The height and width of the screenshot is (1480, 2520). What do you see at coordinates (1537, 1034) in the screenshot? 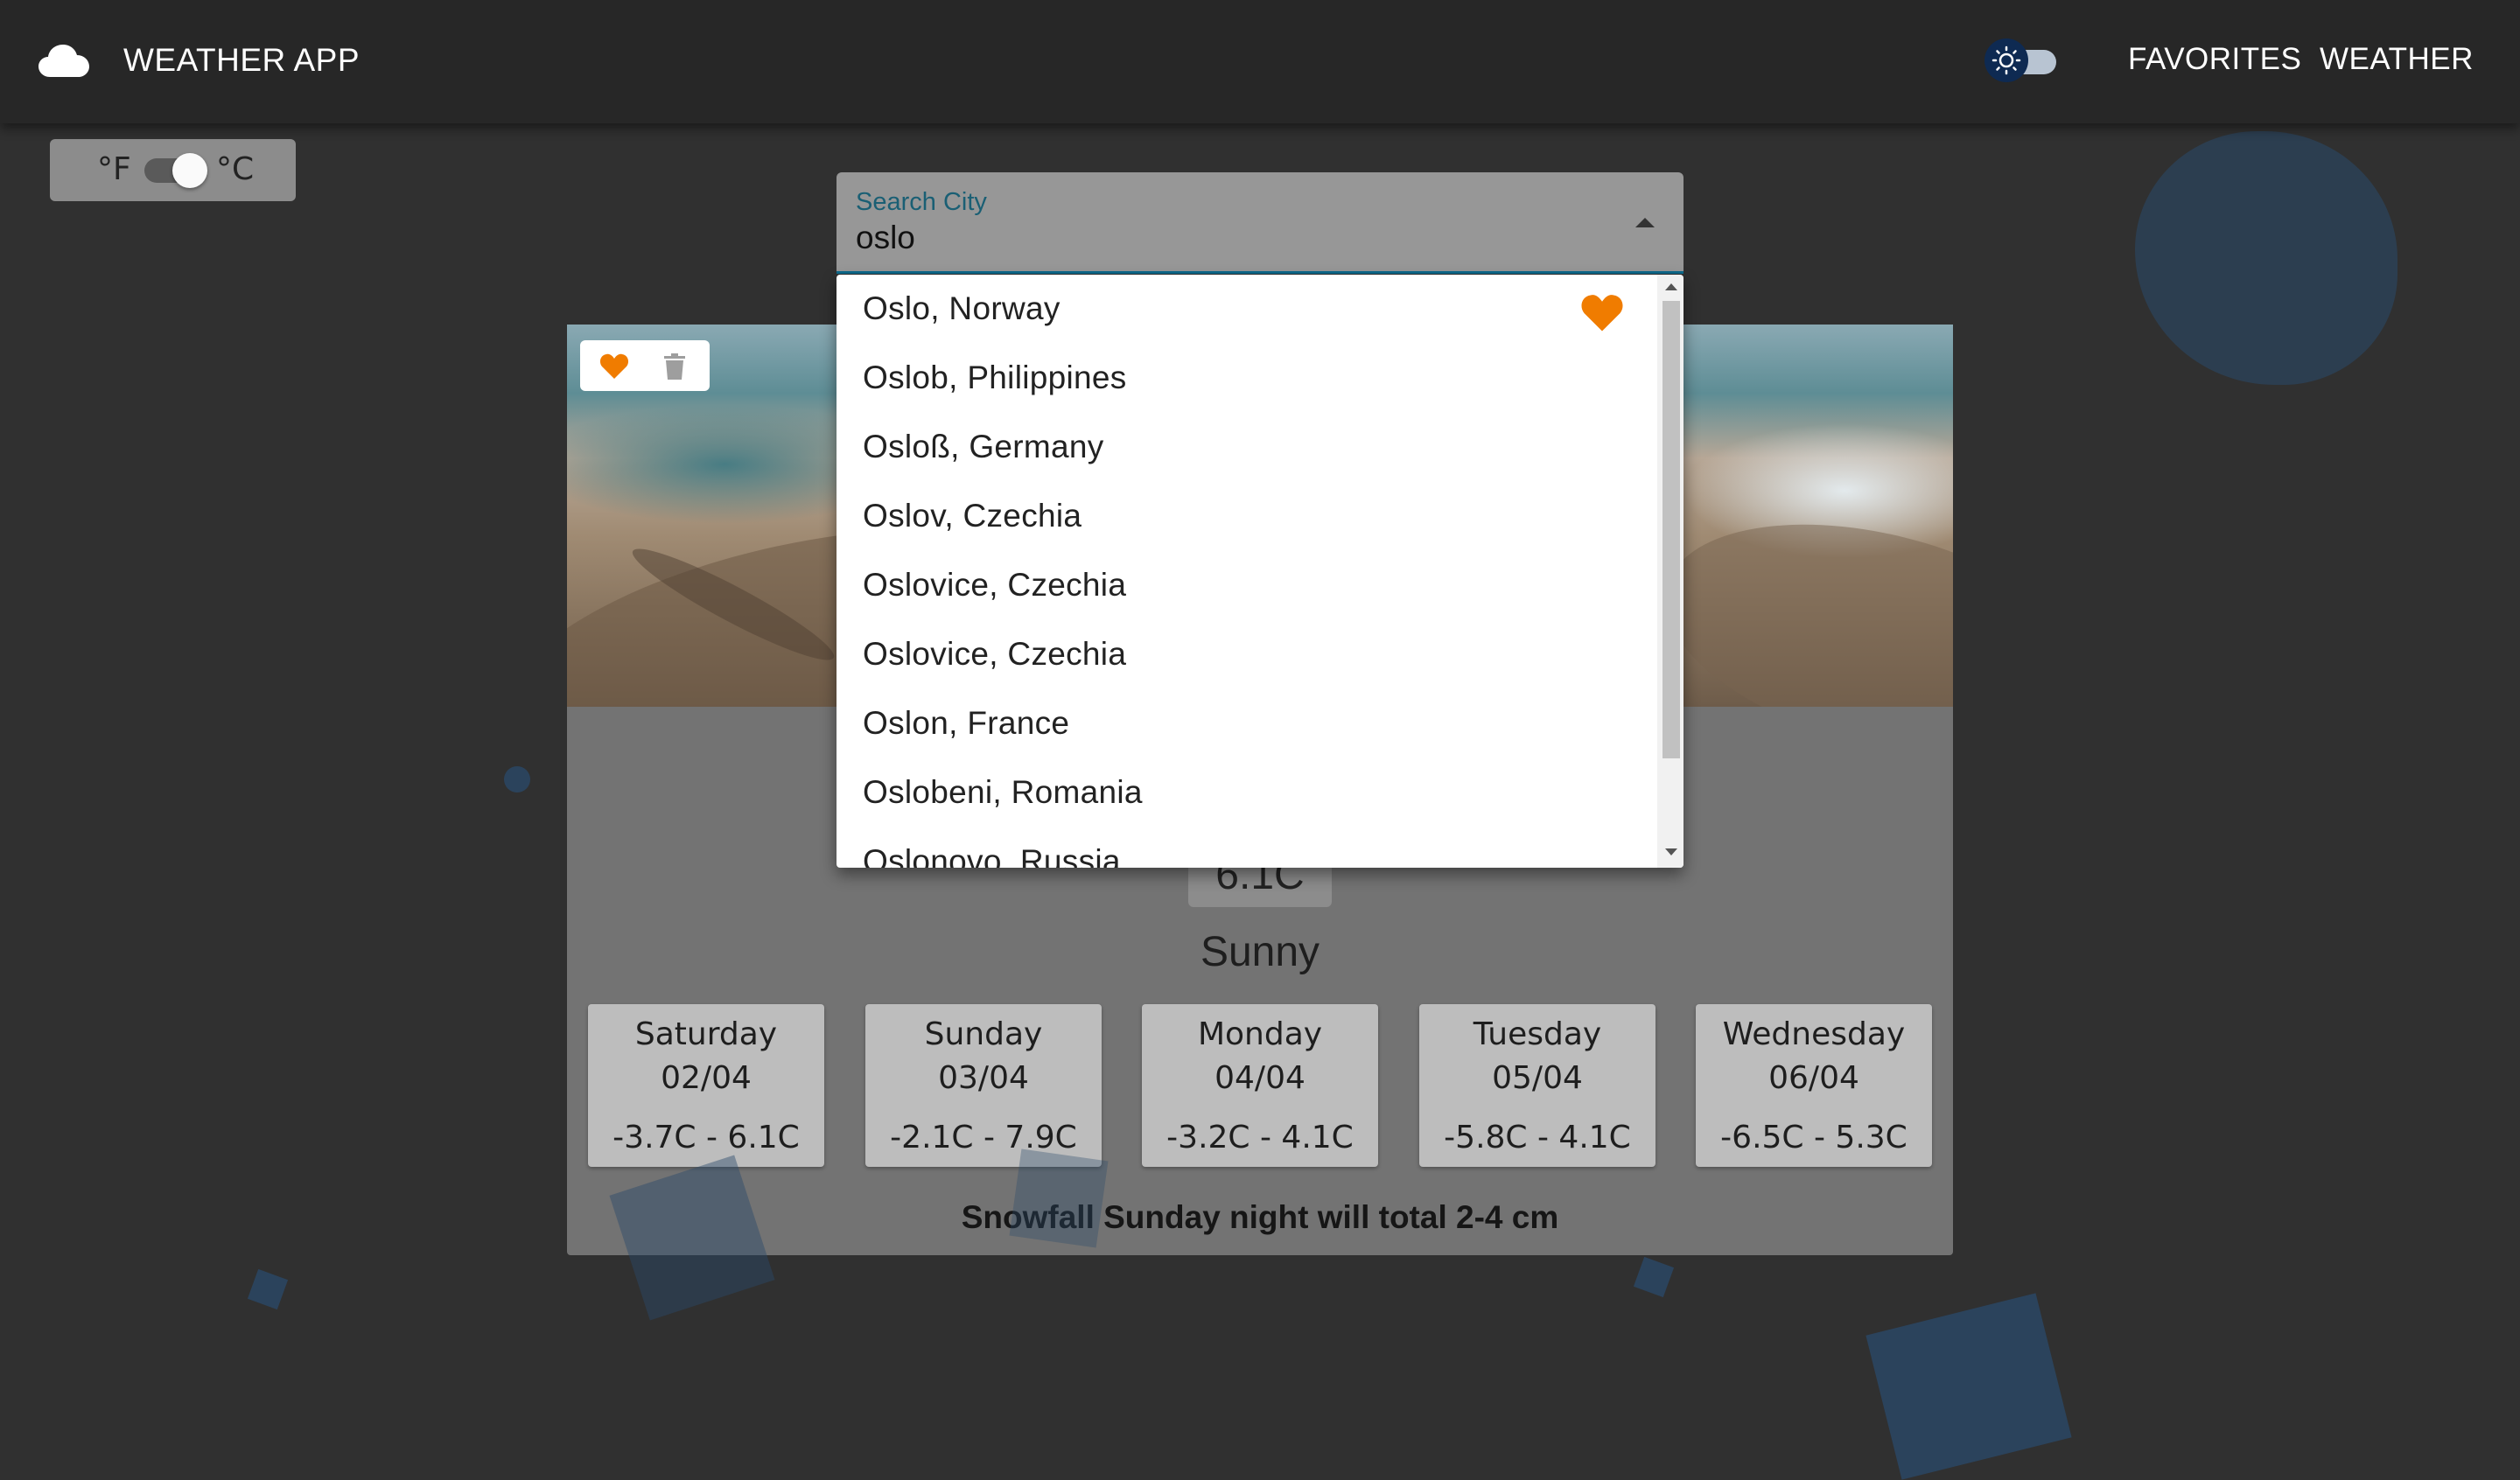
I see `forecast-day-name: Tuesday` at bounding box center [1537, 1034].